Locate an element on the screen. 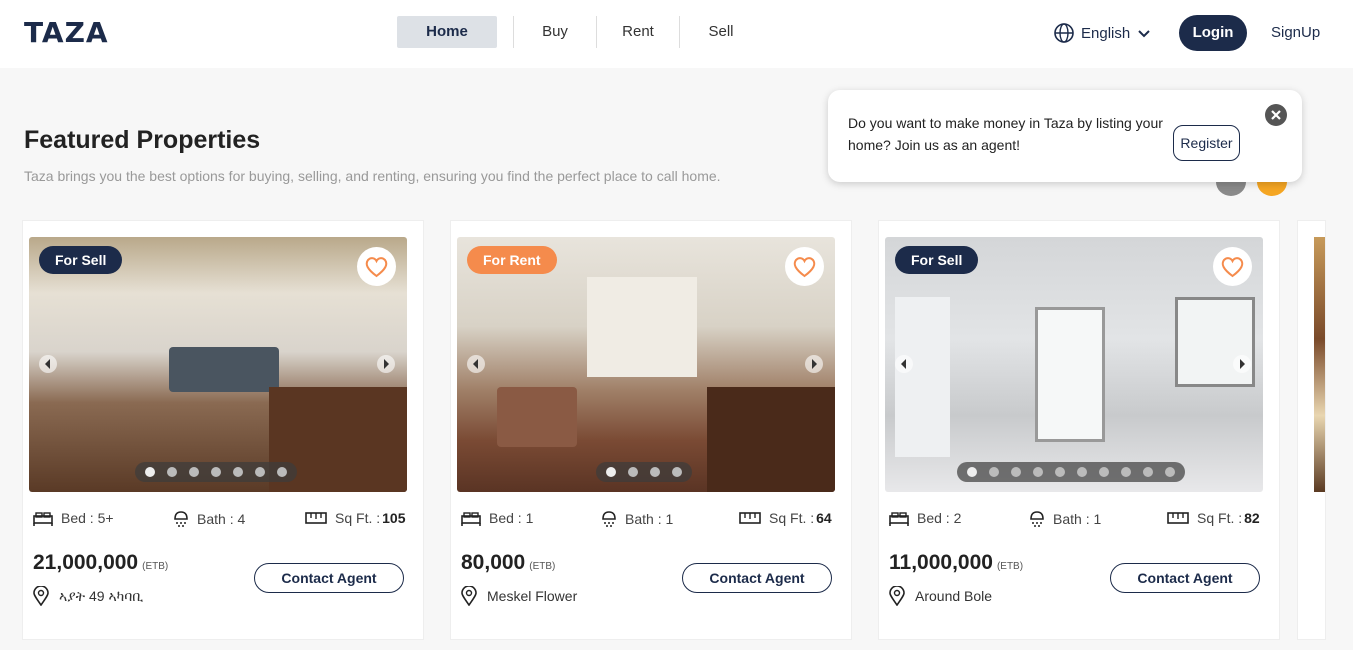 Image resolution: width=1353 pixels, height=650 pixels. language-selector: English is located at coordinates (1102, 33).